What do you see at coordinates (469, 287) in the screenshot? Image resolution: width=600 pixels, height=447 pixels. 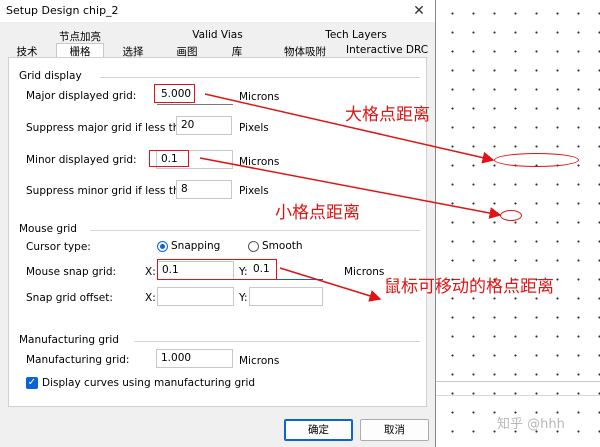 I see `annotation-snap: 鼠标可移动的格点距离` at bounding box center [469, 287].